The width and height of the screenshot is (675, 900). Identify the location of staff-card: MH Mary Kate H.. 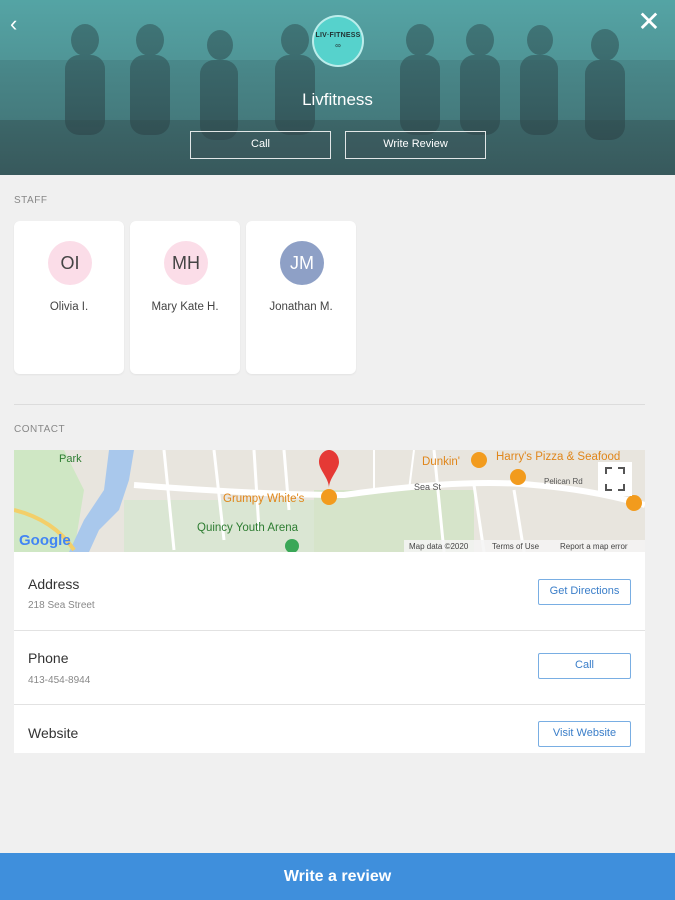
(185, 297).